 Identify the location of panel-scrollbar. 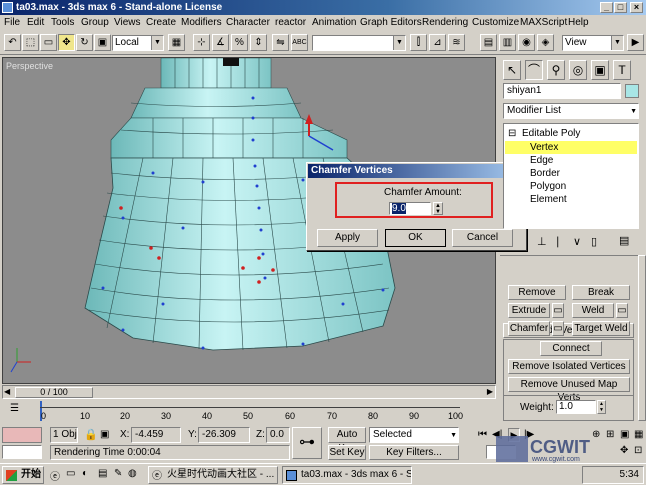
(642, 338).